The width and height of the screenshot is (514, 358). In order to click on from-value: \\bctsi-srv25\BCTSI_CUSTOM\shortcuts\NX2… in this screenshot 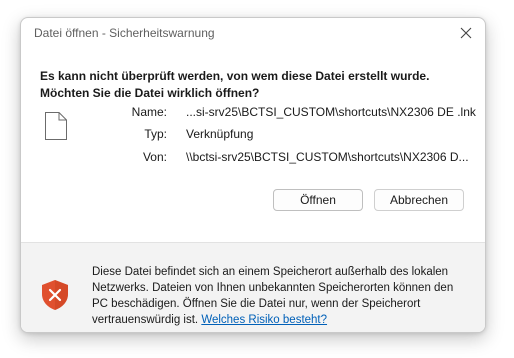, I will do `click(327, 157)`.